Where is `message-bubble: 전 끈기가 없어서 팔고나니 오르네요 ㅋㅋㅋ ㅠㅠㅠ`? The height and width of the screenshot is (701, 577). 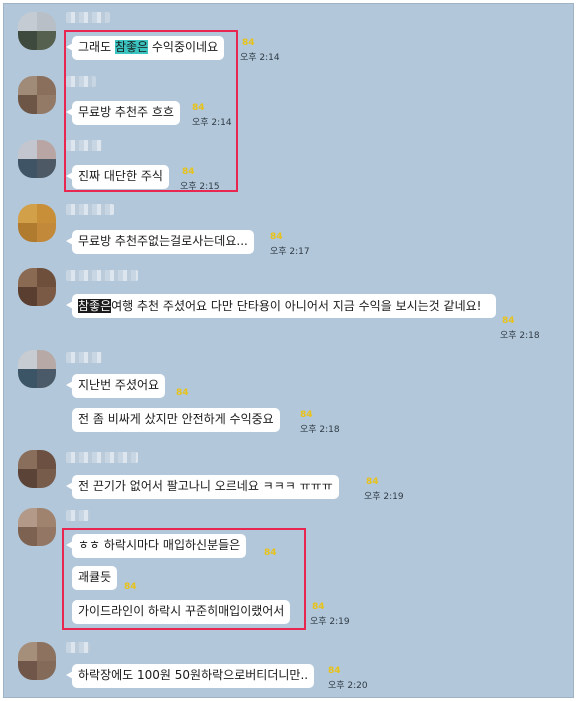
message-bubble: 전 끈기가 없어서 팔고나니 오르네요 ㅋㅋㅋ ㅠㅠㅠ is located at coordinates (202, 487).